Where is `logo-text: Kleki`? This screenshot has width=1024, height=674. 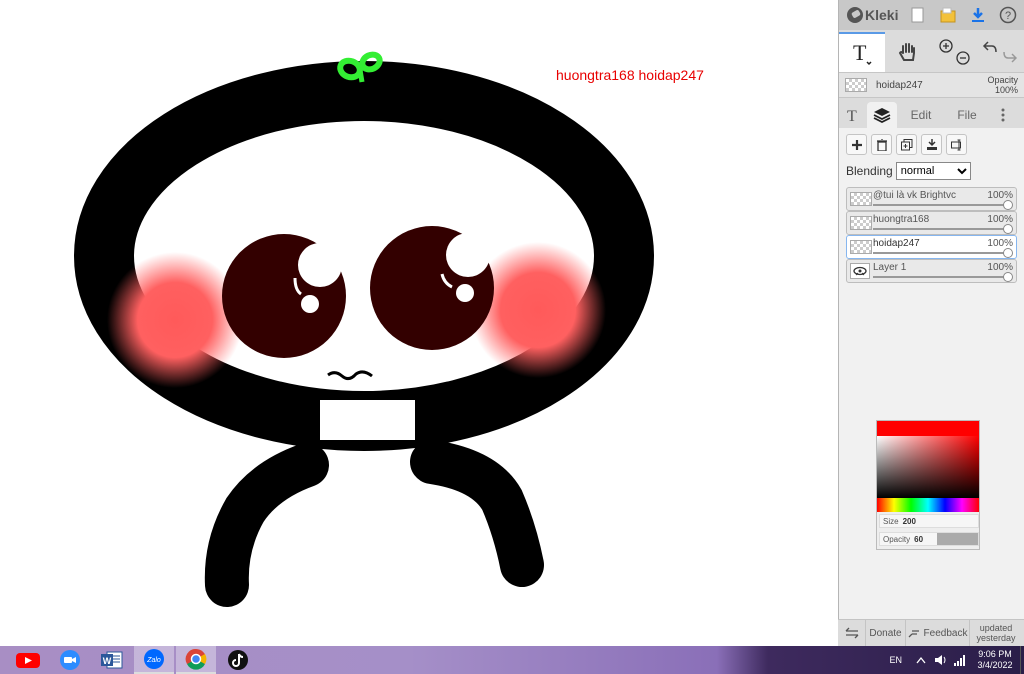 logo-text: Kleki is located at coordinates (882, 15).